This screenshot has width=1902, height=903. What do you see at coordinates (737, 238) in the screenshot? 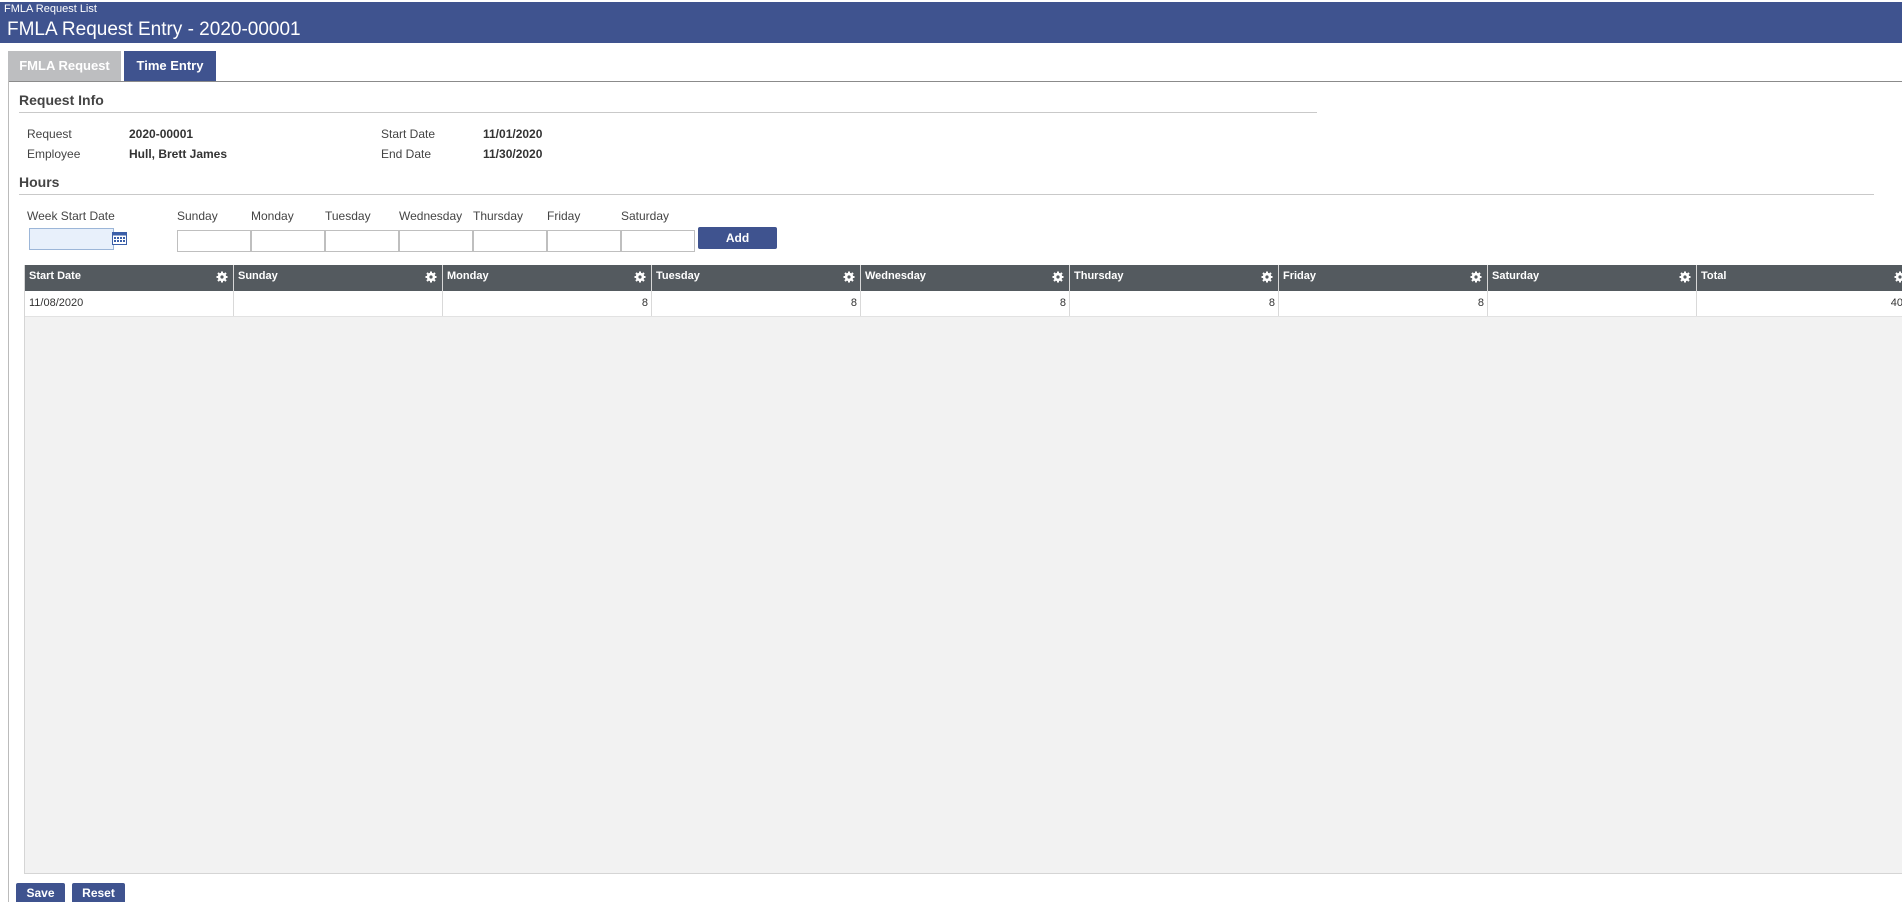
I see `add-button: Add` at bounding box center [737, 238].